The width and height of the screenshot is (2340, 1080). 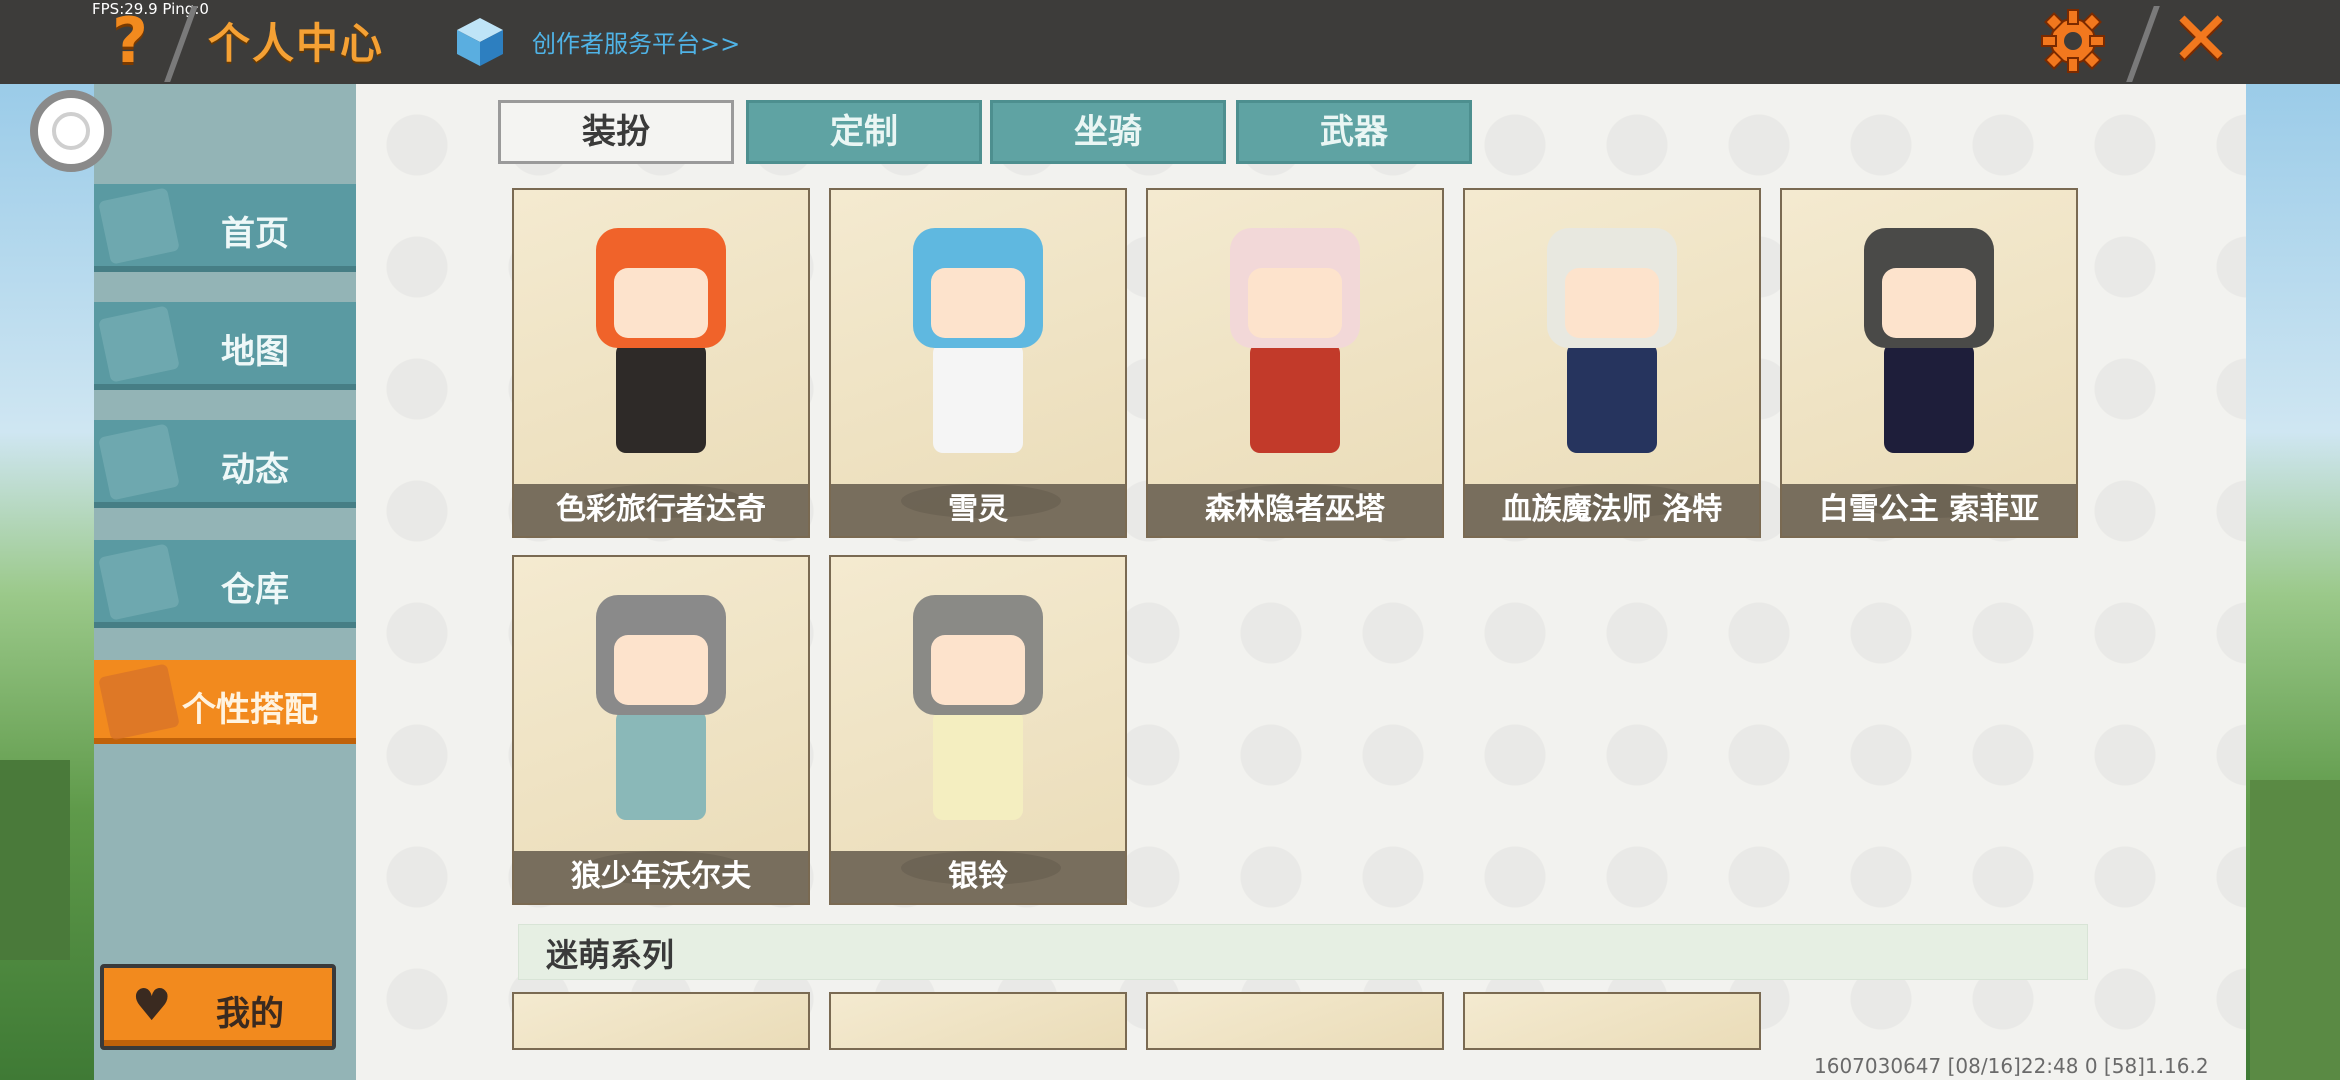 I want to click on skin-card: 森林隐者巫塔, so click(x=1295, y=363).